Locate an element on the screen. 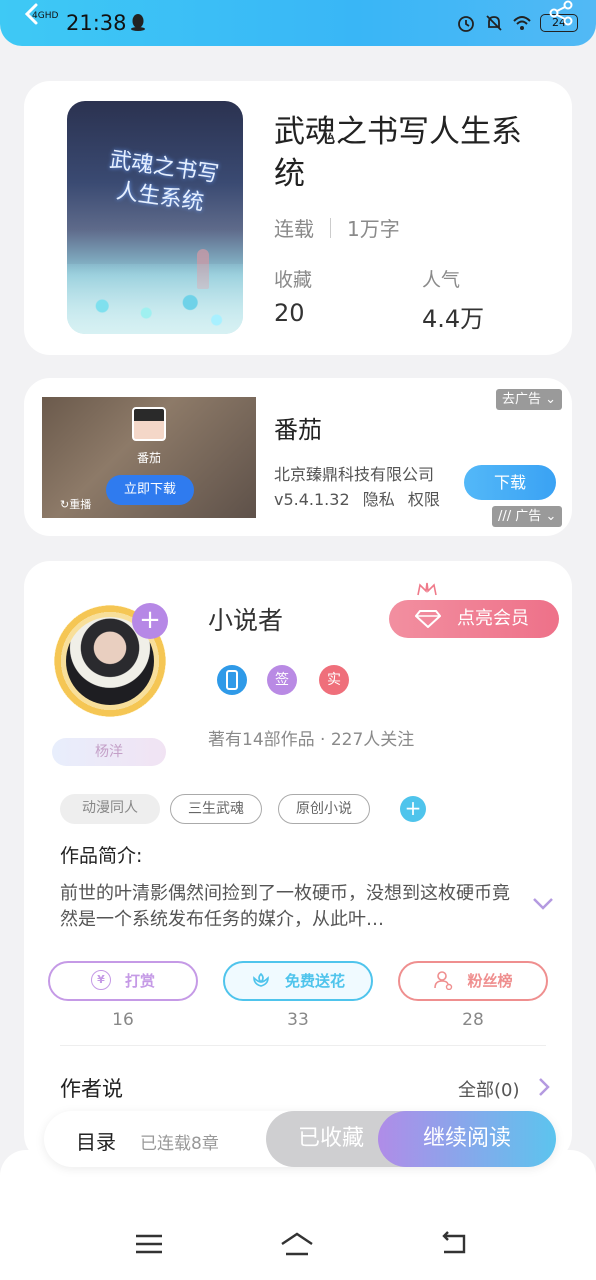  favorites-label: 收藏 is located at coordinates (293, 280).